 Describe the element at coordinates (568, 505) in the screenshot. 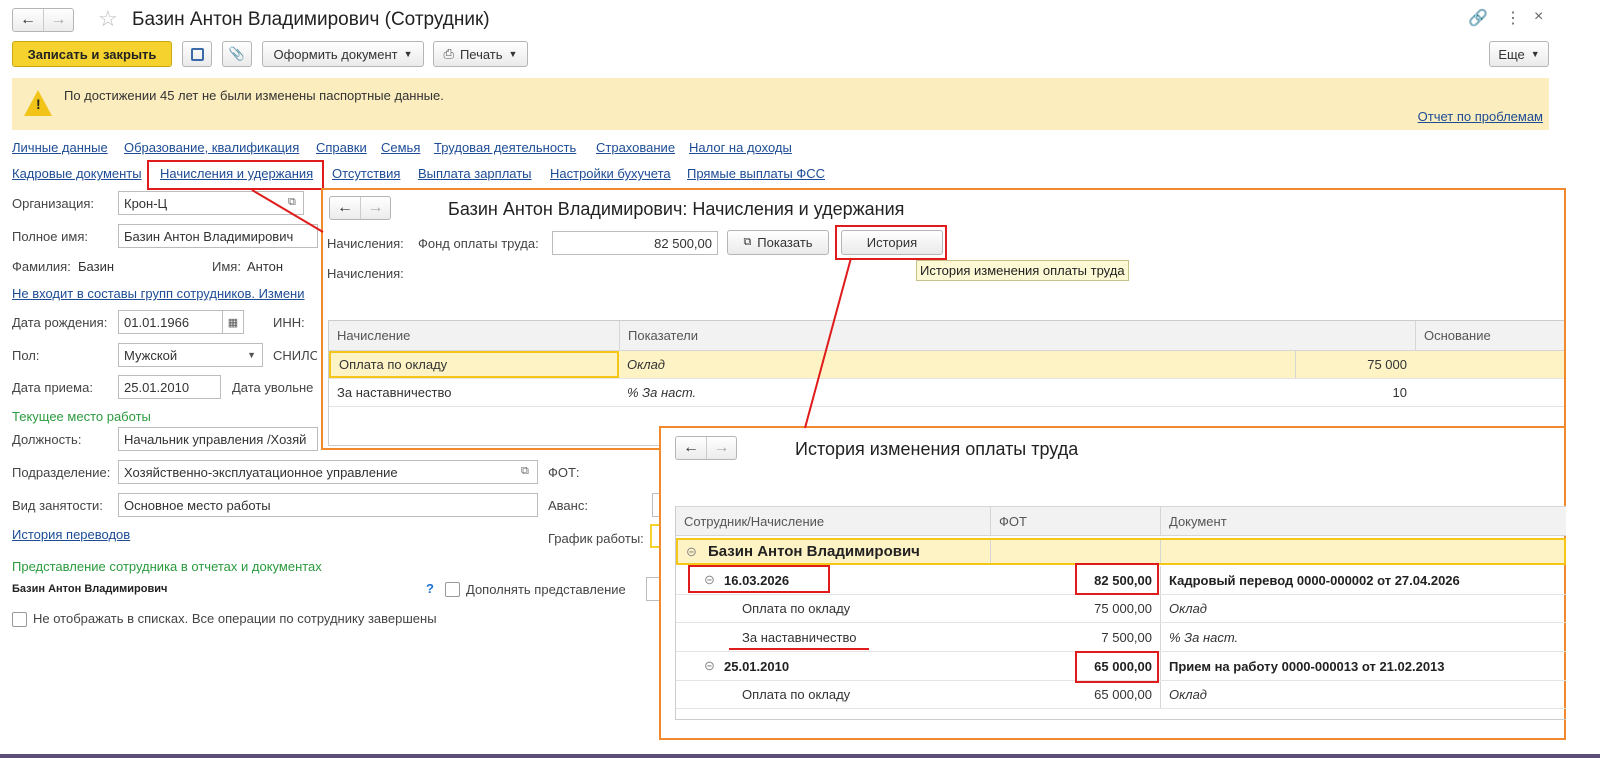

I see `advance-label: Аванс:` at that location.